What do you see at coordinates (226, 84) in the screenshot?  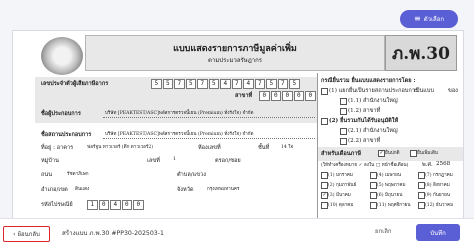 I see `tax-id-digits: 5 5 7 5 7 5 4 7 4 7 5 7 5` at bounding box center [226, 84].